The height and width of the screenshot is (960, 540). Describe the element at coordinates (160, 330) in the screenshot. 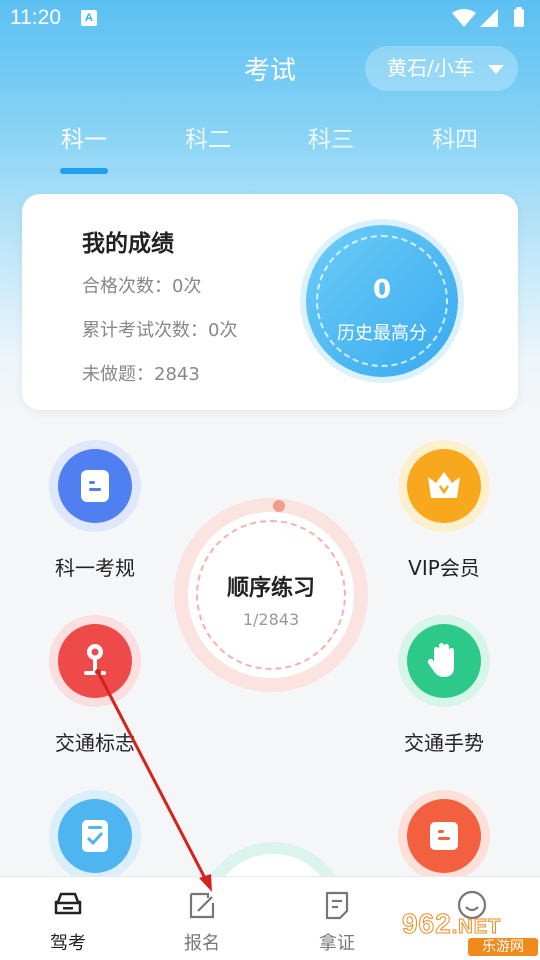

I see `exam-count: 累计考试次数：0次` at that location.